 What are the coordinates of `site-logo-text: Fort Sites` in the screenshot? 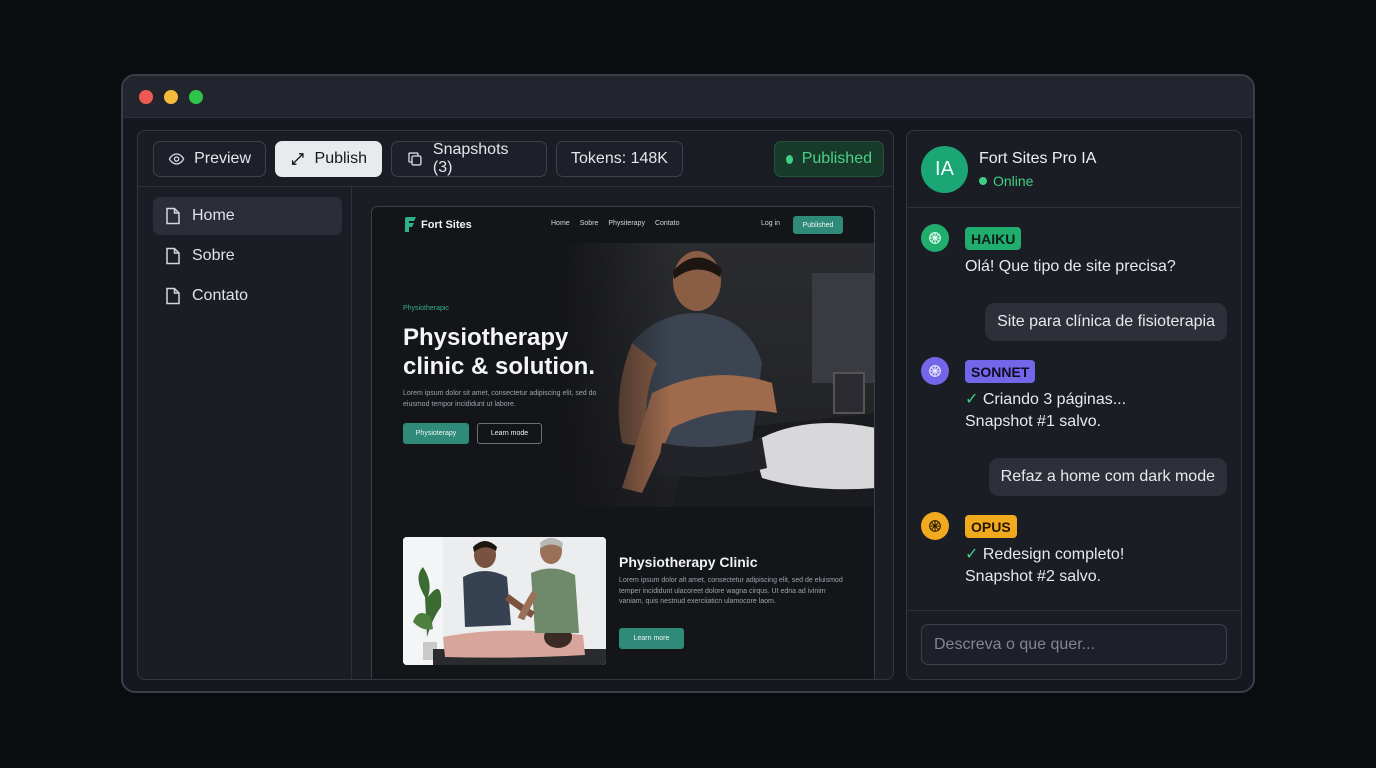 It's located at (446, 224).